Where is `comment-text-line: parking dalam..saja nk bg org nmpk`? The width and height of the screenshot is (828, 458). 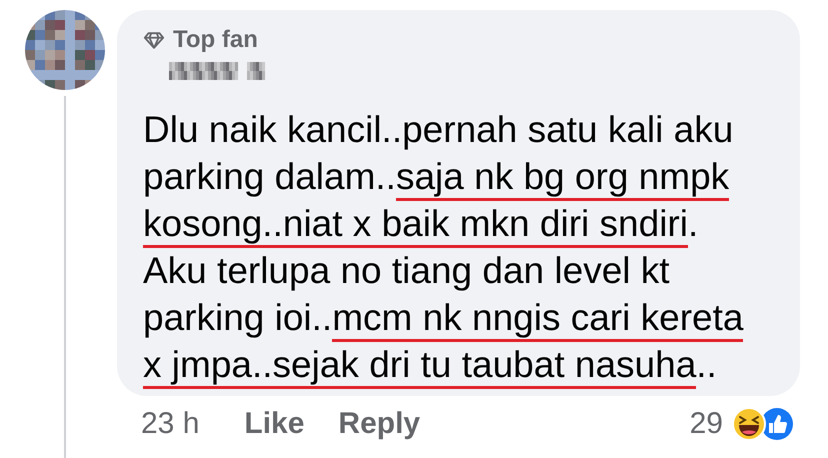 comment-text-line: parking dalam..saja nk bg org nmpk is located at coordinates (436, 176).